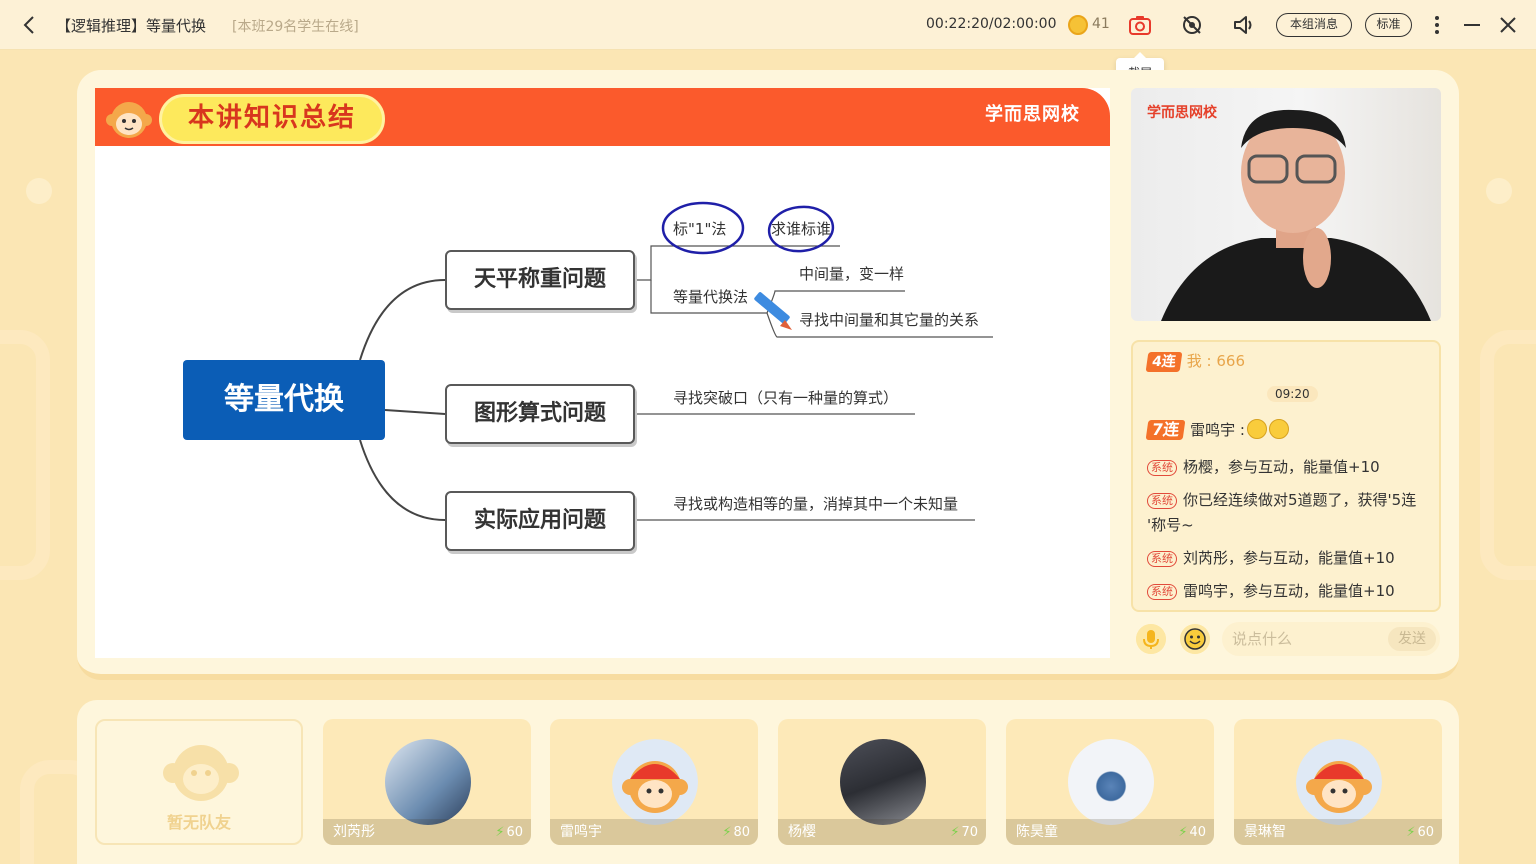 The height and width of the screenshot is (864, 1536). What do you see at coordinates (1289, 558) in the screenshot?
I see `system-text: 刘芮彤，参与互动，能量值+10` at bounding box center [1289, 558].